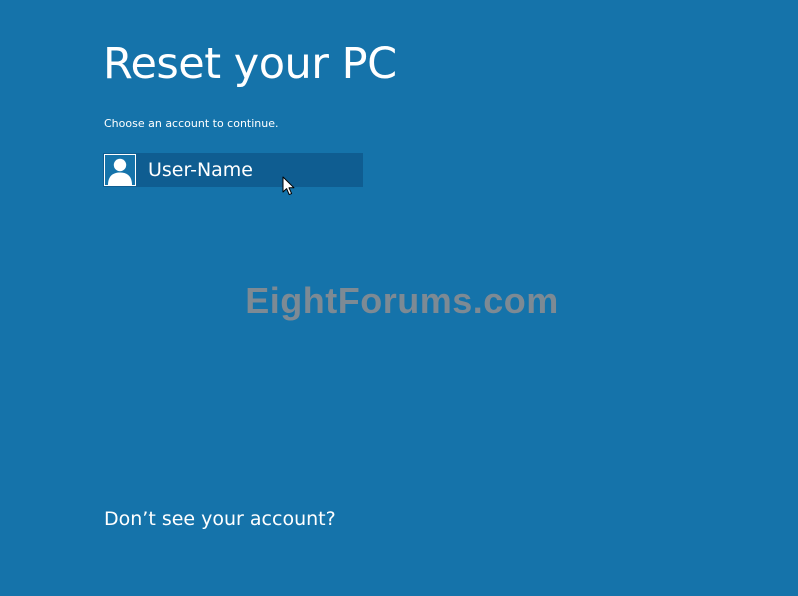 This screenshot has height=596, width=798. I want to click on page-title: Reset your PC, so click(250, 64).